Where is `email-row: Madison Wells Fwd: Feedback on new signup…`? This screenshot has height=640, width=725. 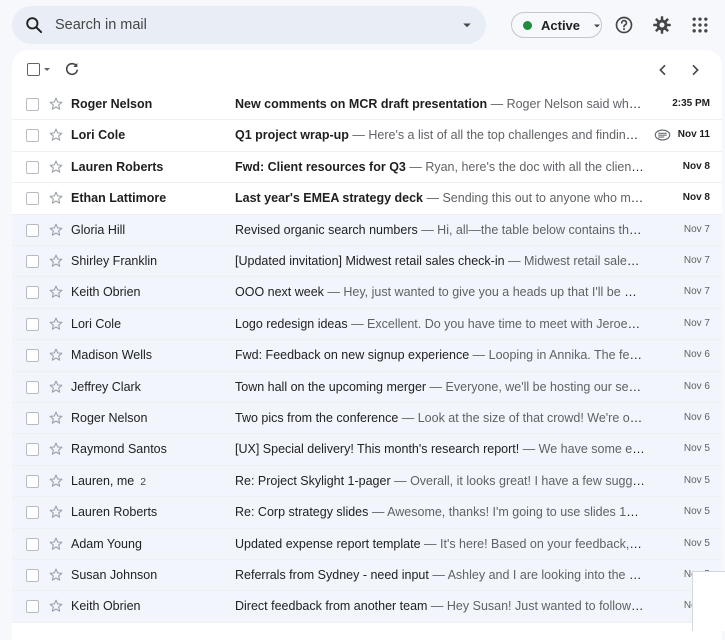
email-row: Madison Wells Fwd: Feedback on new signup… is located at coordinates (367, 356).